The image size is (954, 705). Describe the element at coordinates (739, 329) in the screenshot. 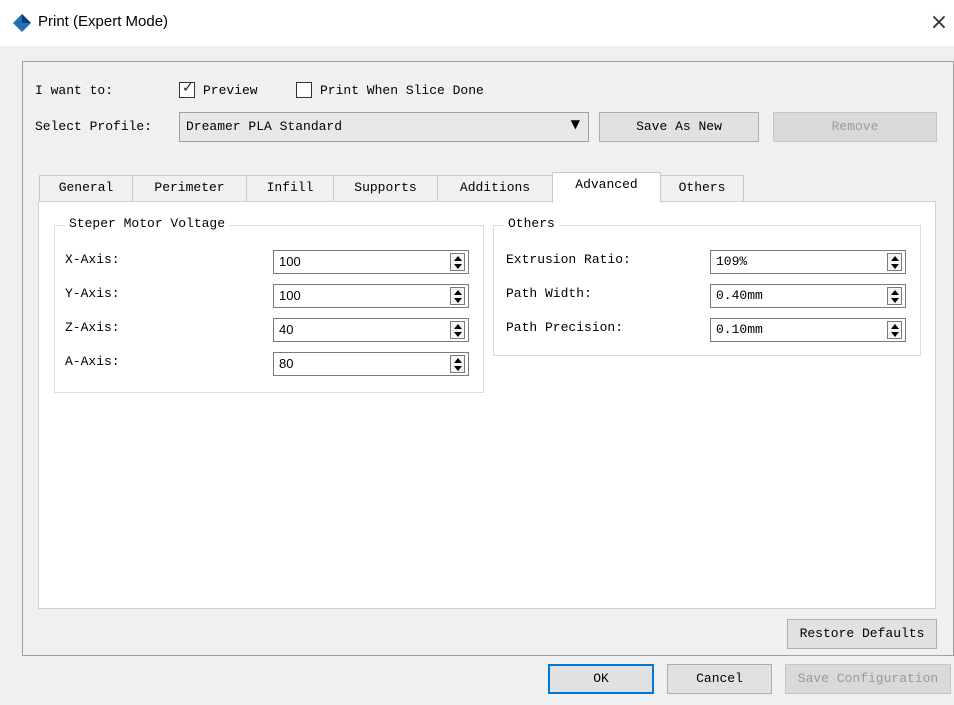

I see `path-precision-value: 0.10mm` at that location.